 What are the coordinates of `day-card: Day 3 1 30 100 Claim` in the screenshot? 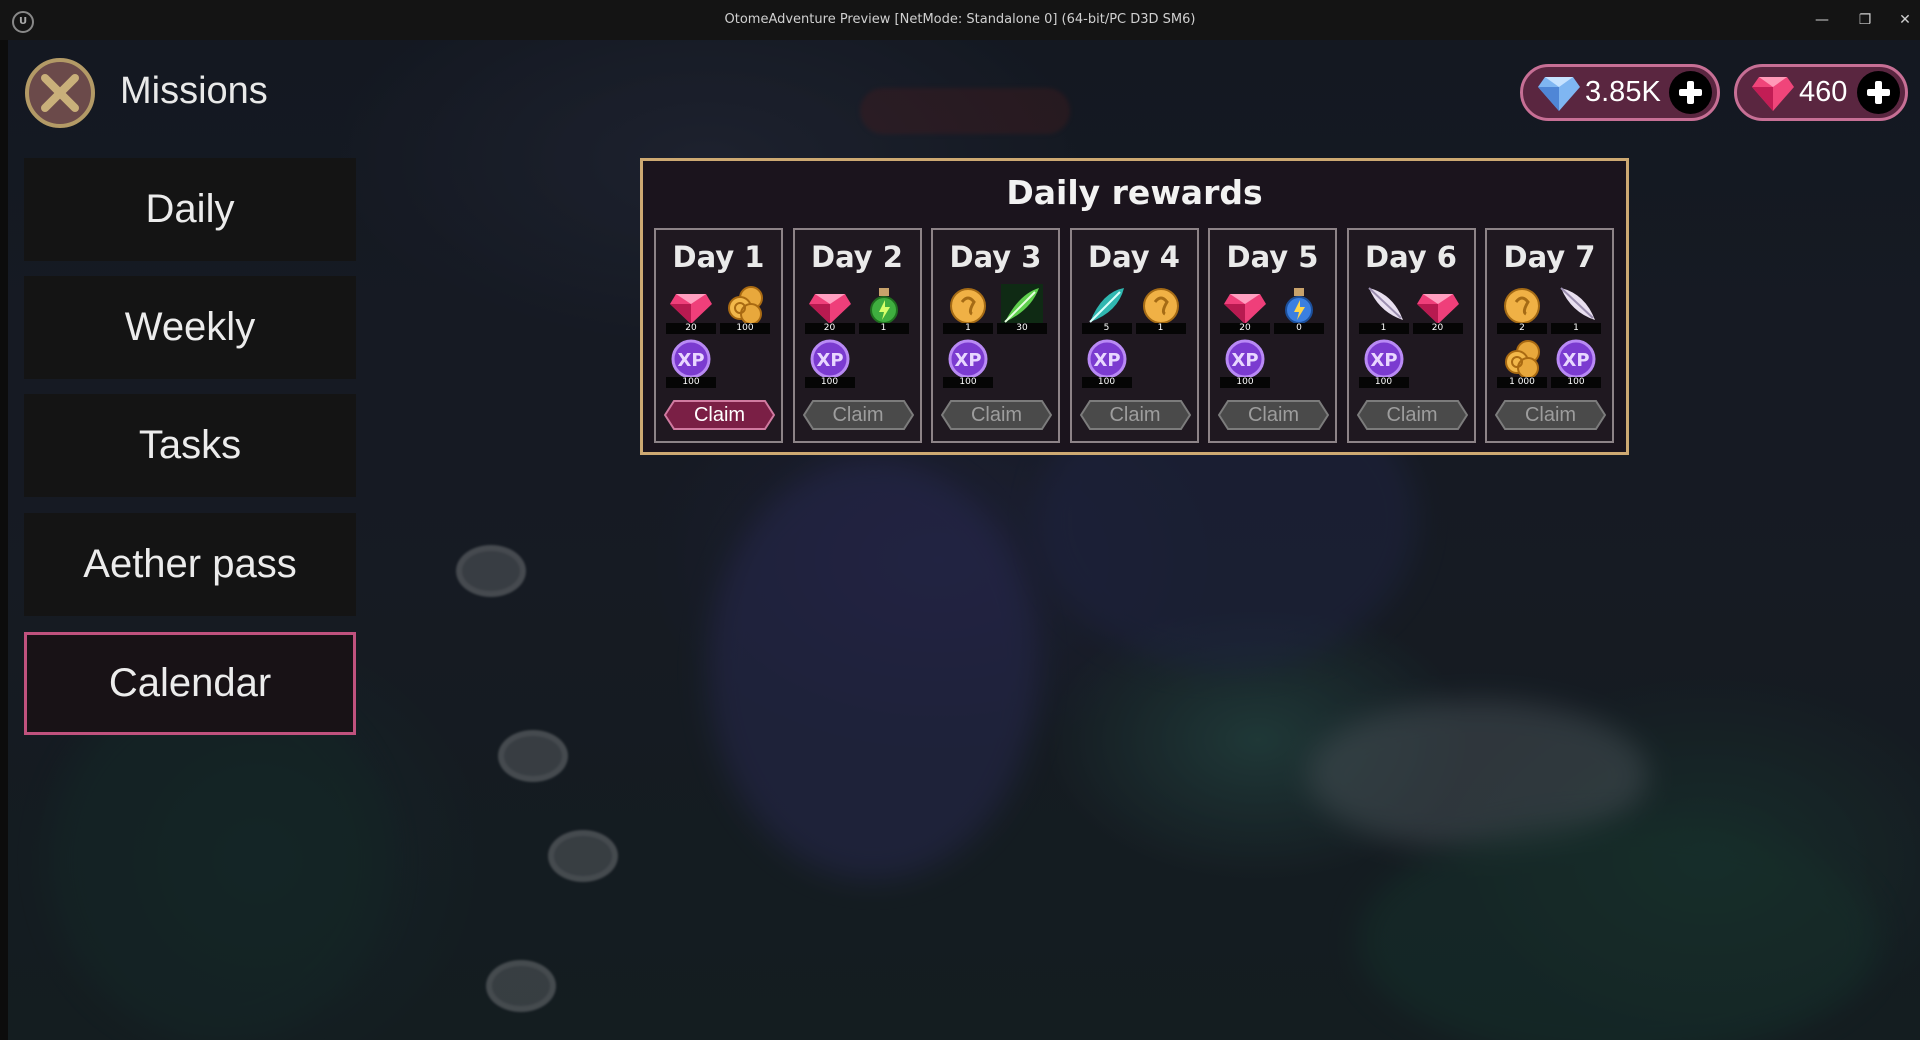 It's located at (995, 335).